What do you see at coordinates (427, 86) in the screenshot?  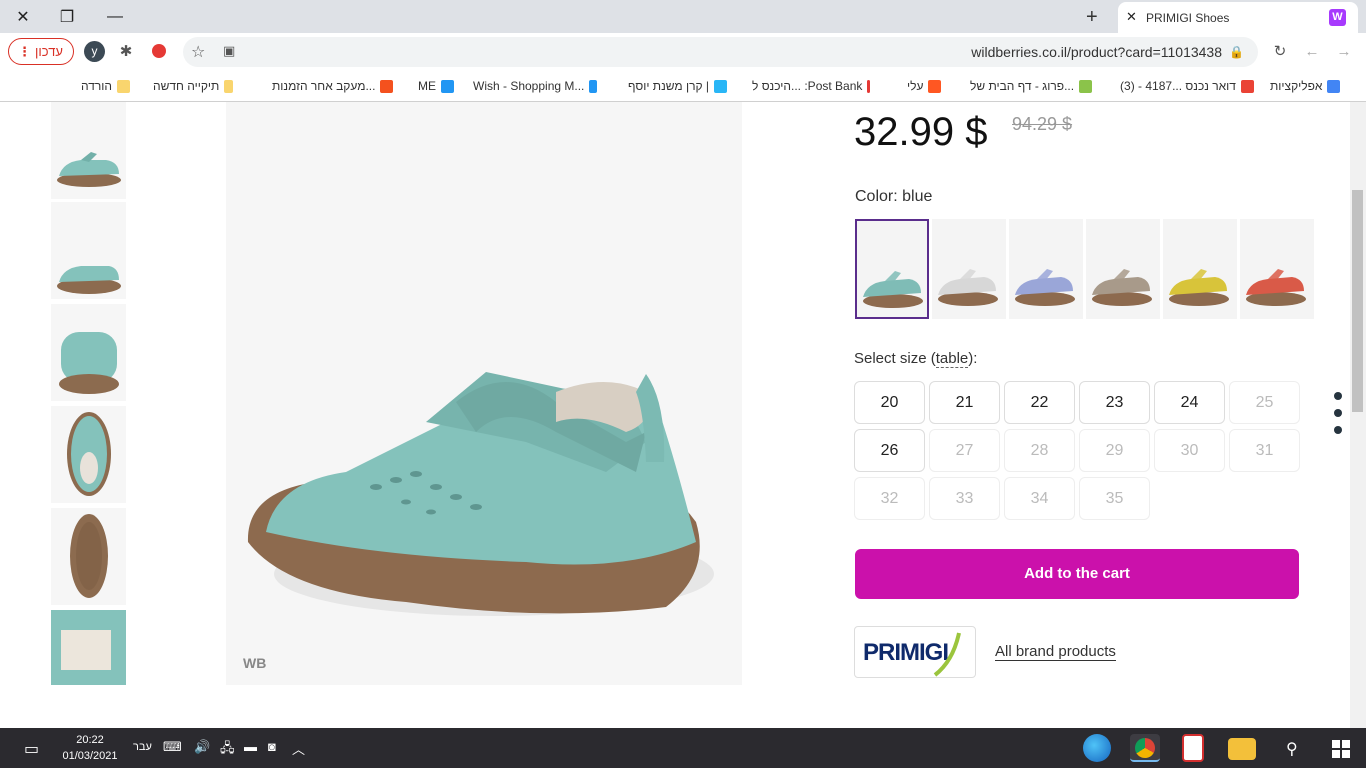 I see `bookmark-label: ME` at bounding box center [427, 86].